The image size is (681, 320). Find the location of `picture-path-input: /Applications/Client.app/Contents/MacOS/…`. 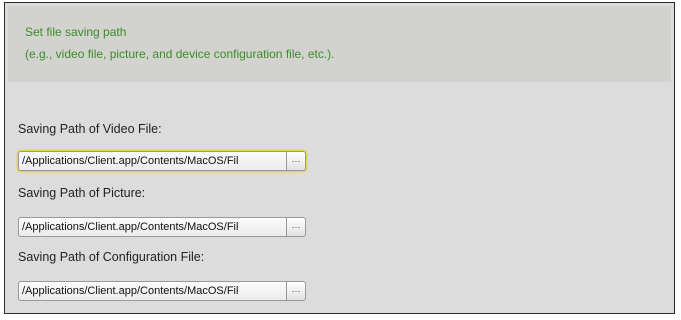

picture-path-input: /Applications/Client.app/Contents/MacOS/… is located at coordinates (152, 227).